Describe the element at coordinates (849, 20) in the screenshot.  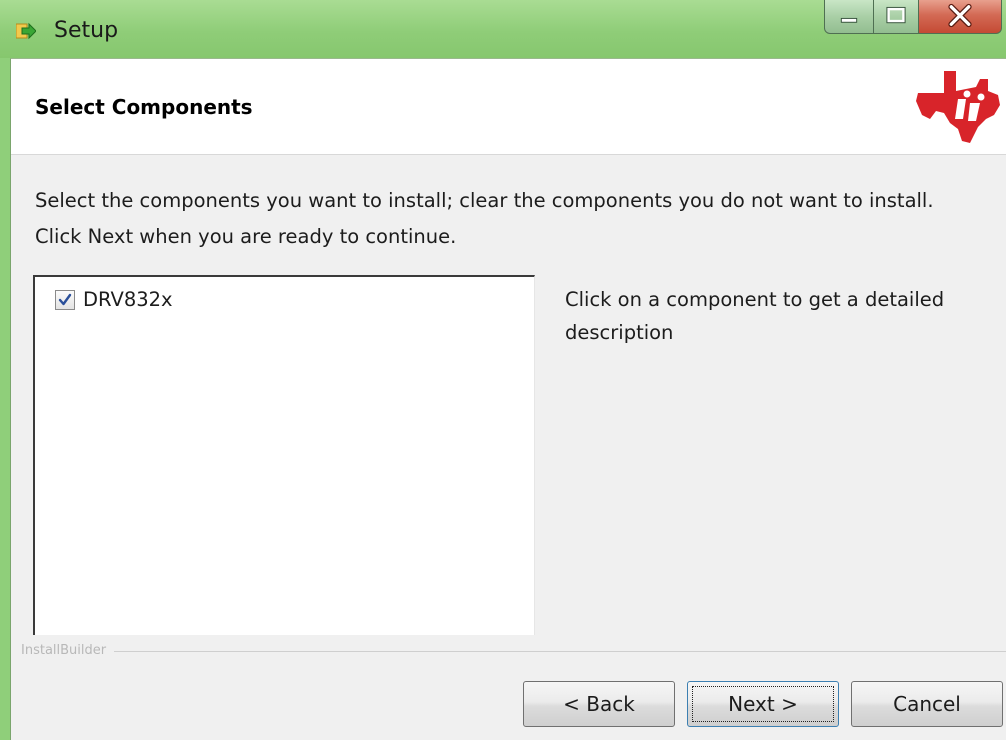
I see `minimize-icon` at that location.